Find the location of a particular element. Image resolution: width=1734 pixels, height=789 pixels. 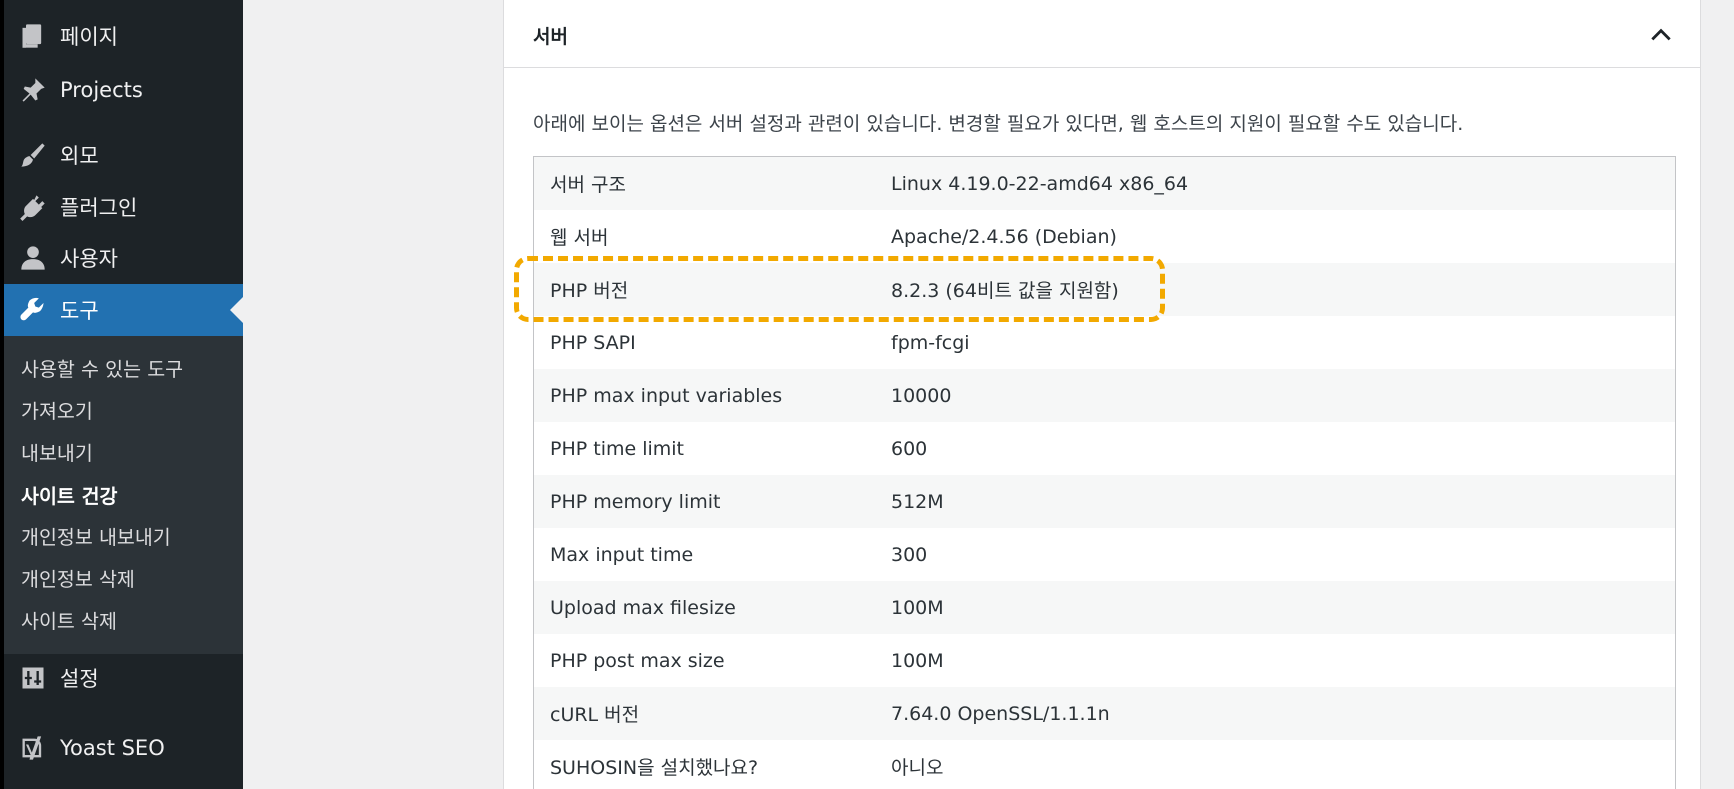

brush-icon is located at coordinates (33, 155).